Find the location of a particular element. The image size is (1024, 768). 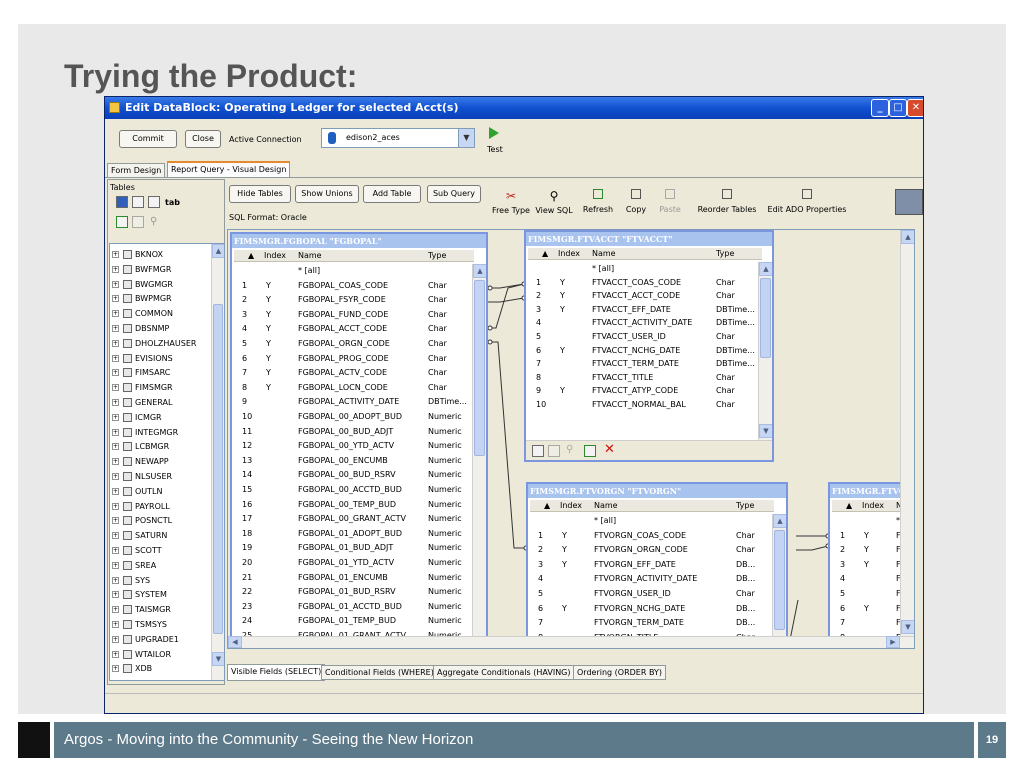

table-title: FIMSMGR.FGBOPAL "FGBOPAL" is located at coordinates (359, 241).